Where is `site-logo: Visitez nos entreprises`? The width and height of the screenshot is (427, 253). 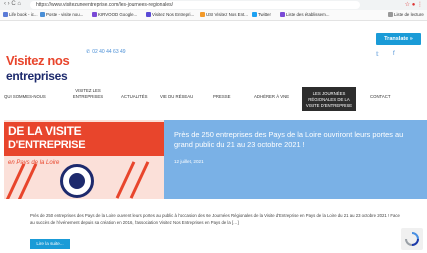 site-logo: Visitez nos entreprises is located at coordinates (46, 67).